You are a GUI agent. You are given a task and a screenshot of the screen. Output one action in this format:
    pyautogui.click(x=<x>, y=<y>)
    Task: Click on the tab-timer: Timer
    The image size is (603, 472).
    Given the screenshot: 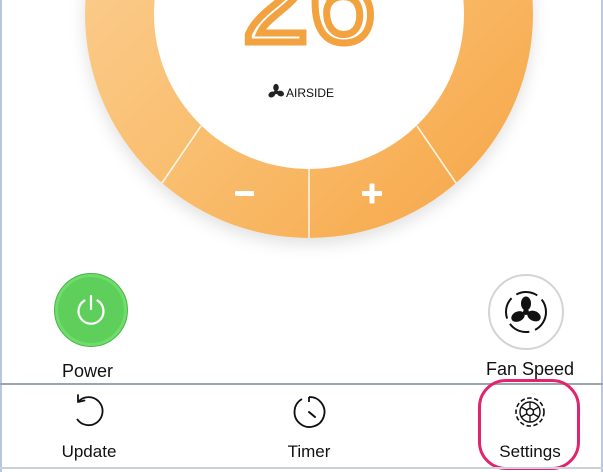 What is the action you would take?
    pyautogui.click(x=309, y=427)
    